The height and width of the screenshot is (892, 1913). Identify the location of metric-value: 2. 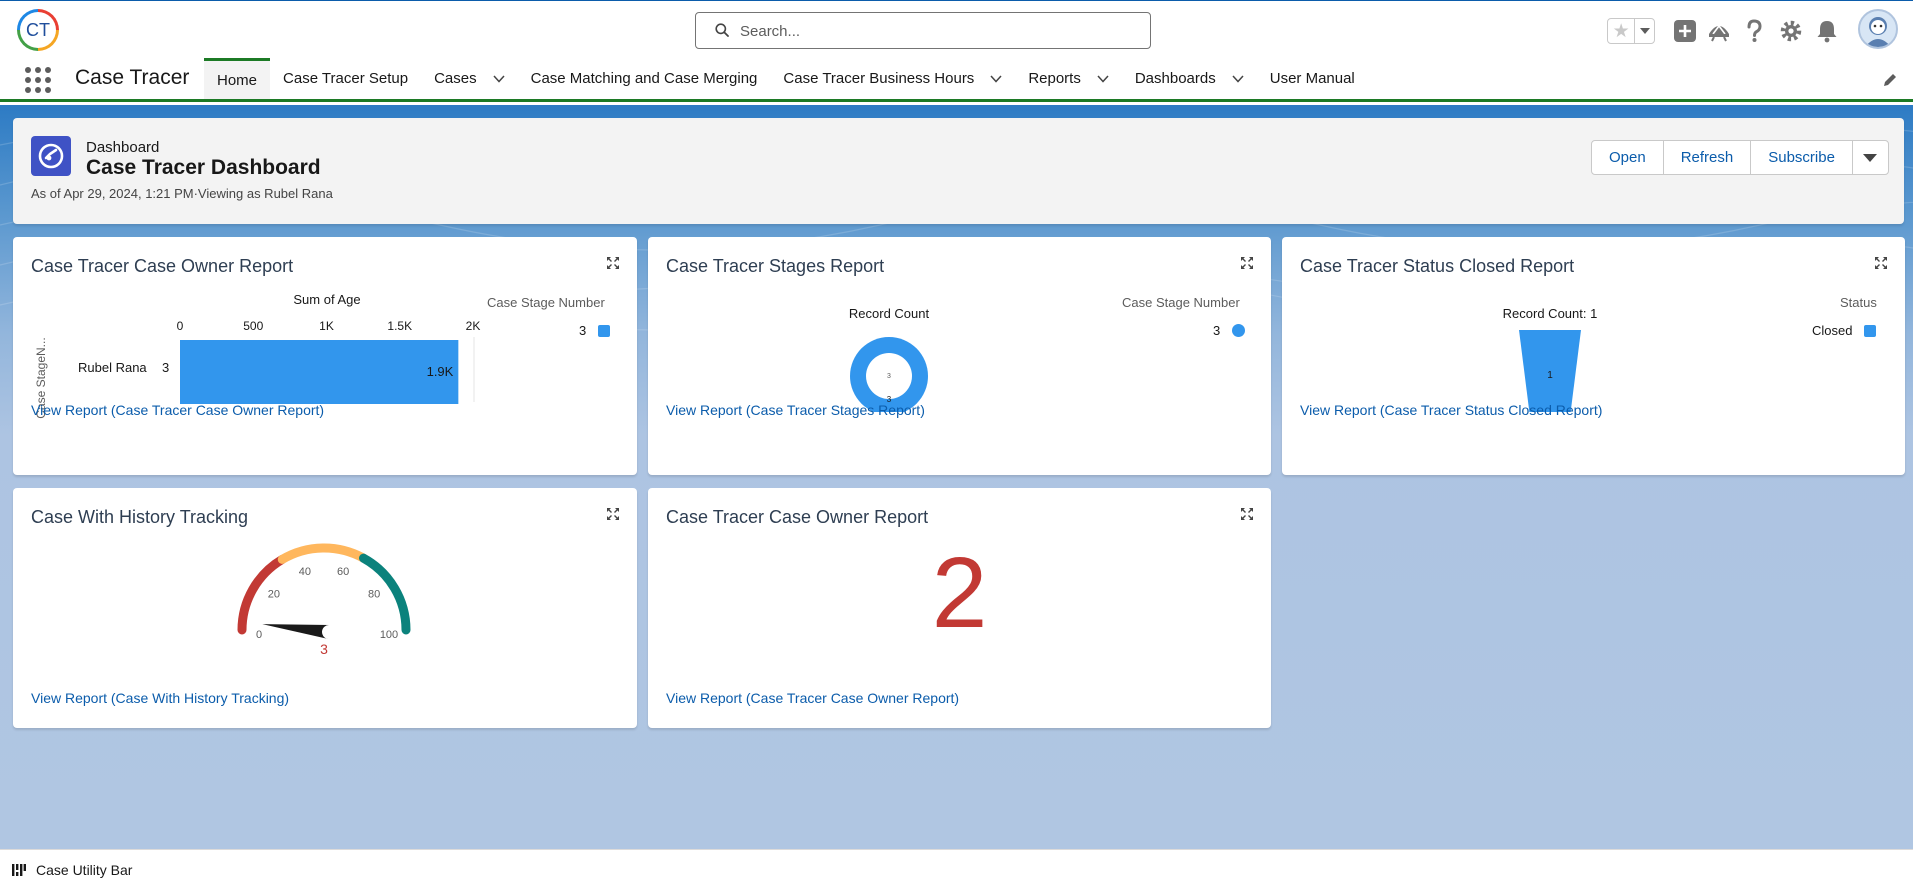
(959, 593).